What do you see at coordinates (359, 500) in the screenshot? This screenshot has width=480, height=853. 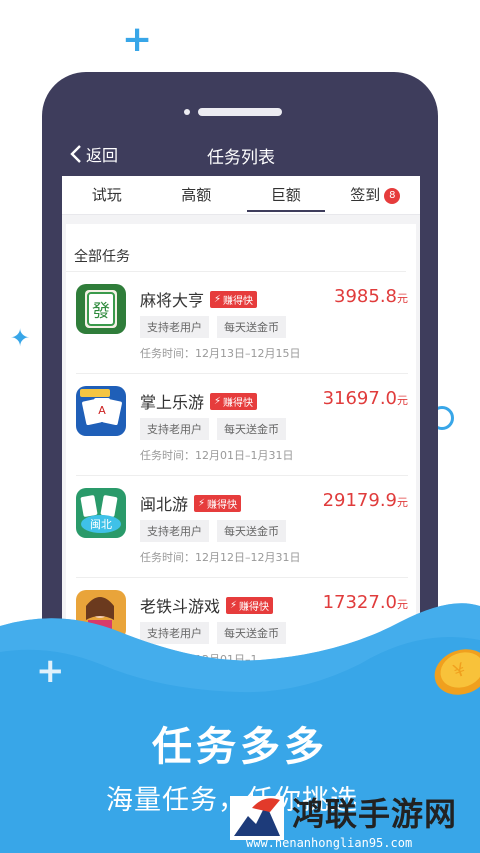 I see `amount-value: 29179.9` at bounding box center [359, 500].